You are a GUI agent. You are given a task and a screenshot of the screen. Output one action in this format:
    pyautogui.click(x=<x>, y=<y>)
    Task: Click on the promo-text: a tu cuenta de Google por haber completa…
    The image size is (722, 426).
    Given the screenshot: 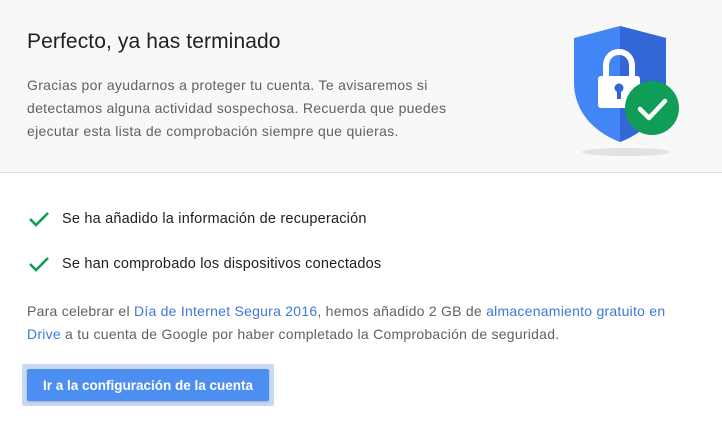 What is the action you would take?
    pyautogui.click(x=310, y=334)
    